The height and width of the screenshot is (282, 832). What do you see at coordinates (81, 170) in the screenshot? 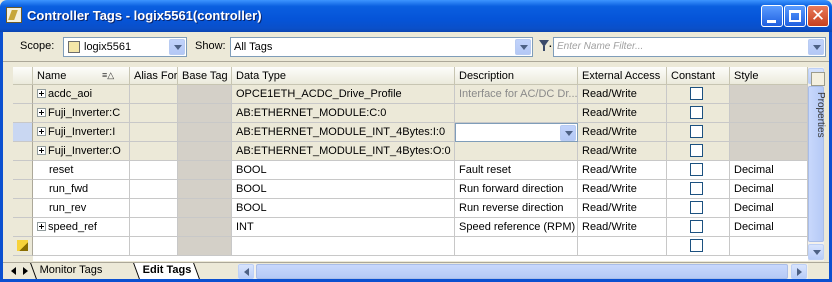
I see `cell-name: reset` at bounding box center [81, 170].